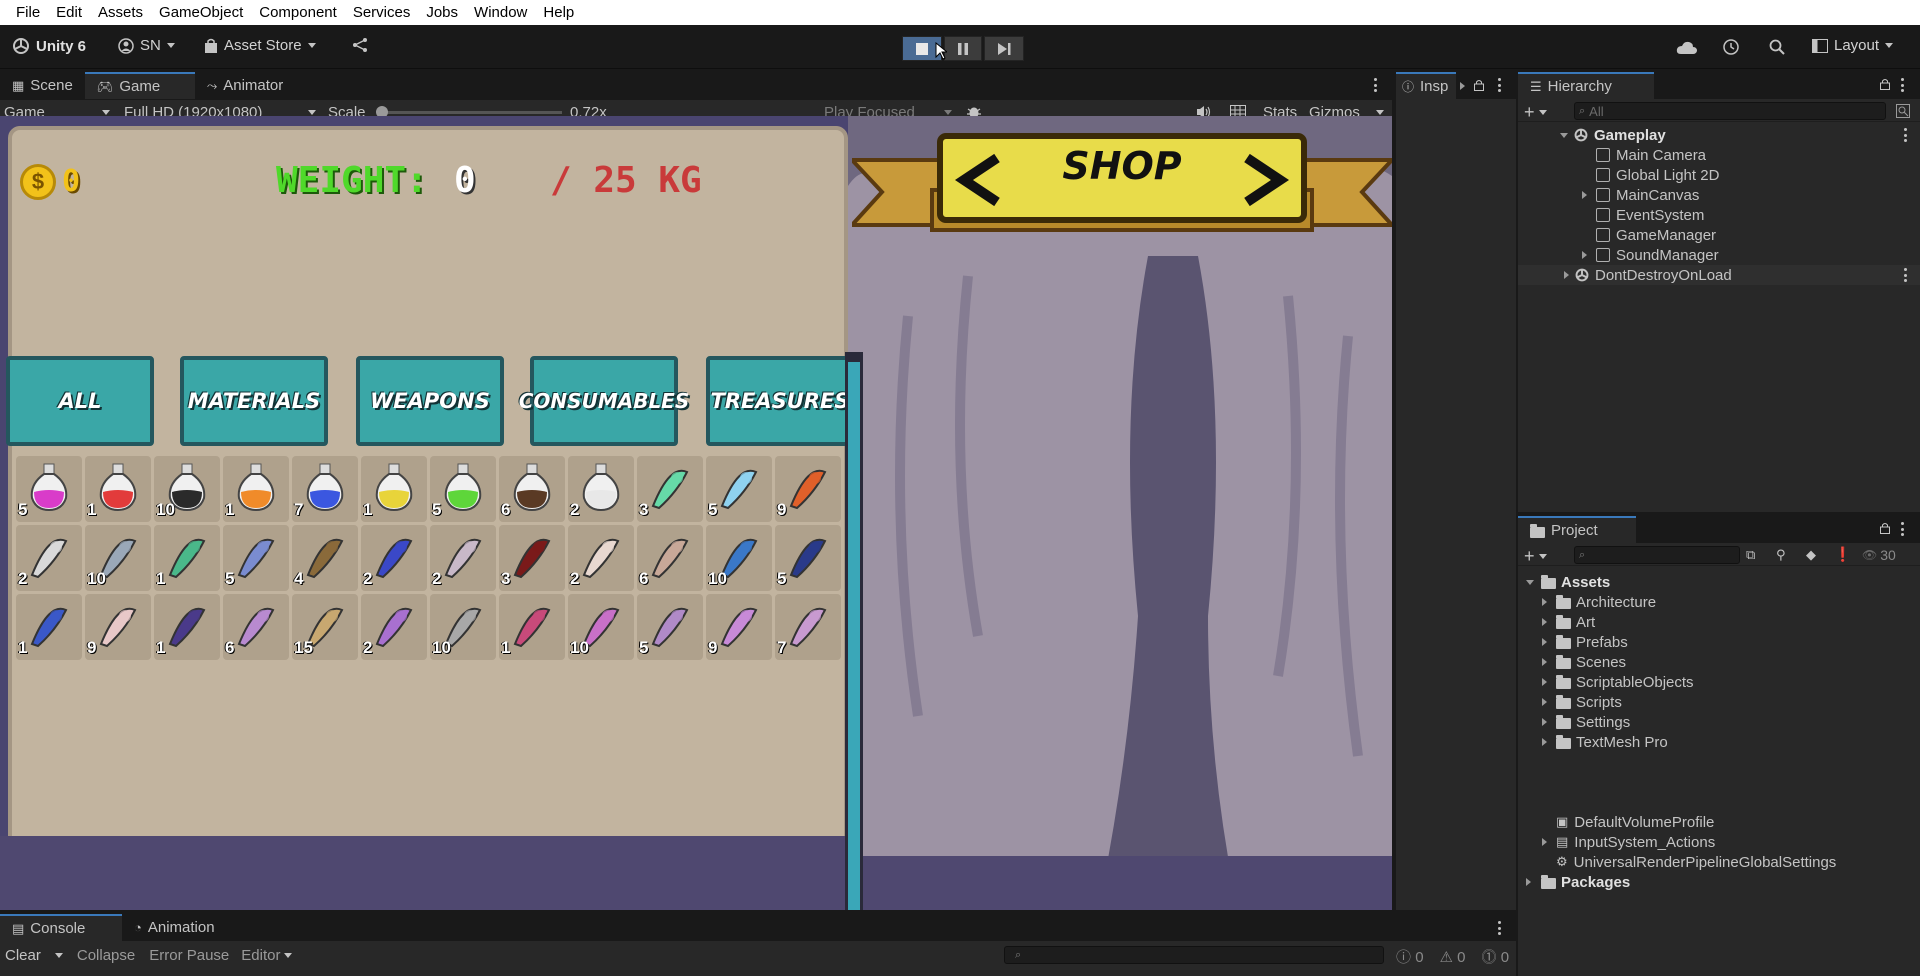 The height and width of the screenshot is (976, 1920). Describe the element at coordinates (189, 955) in the screenshot. I see `error-pause-toggle: Error Pause` at that location.